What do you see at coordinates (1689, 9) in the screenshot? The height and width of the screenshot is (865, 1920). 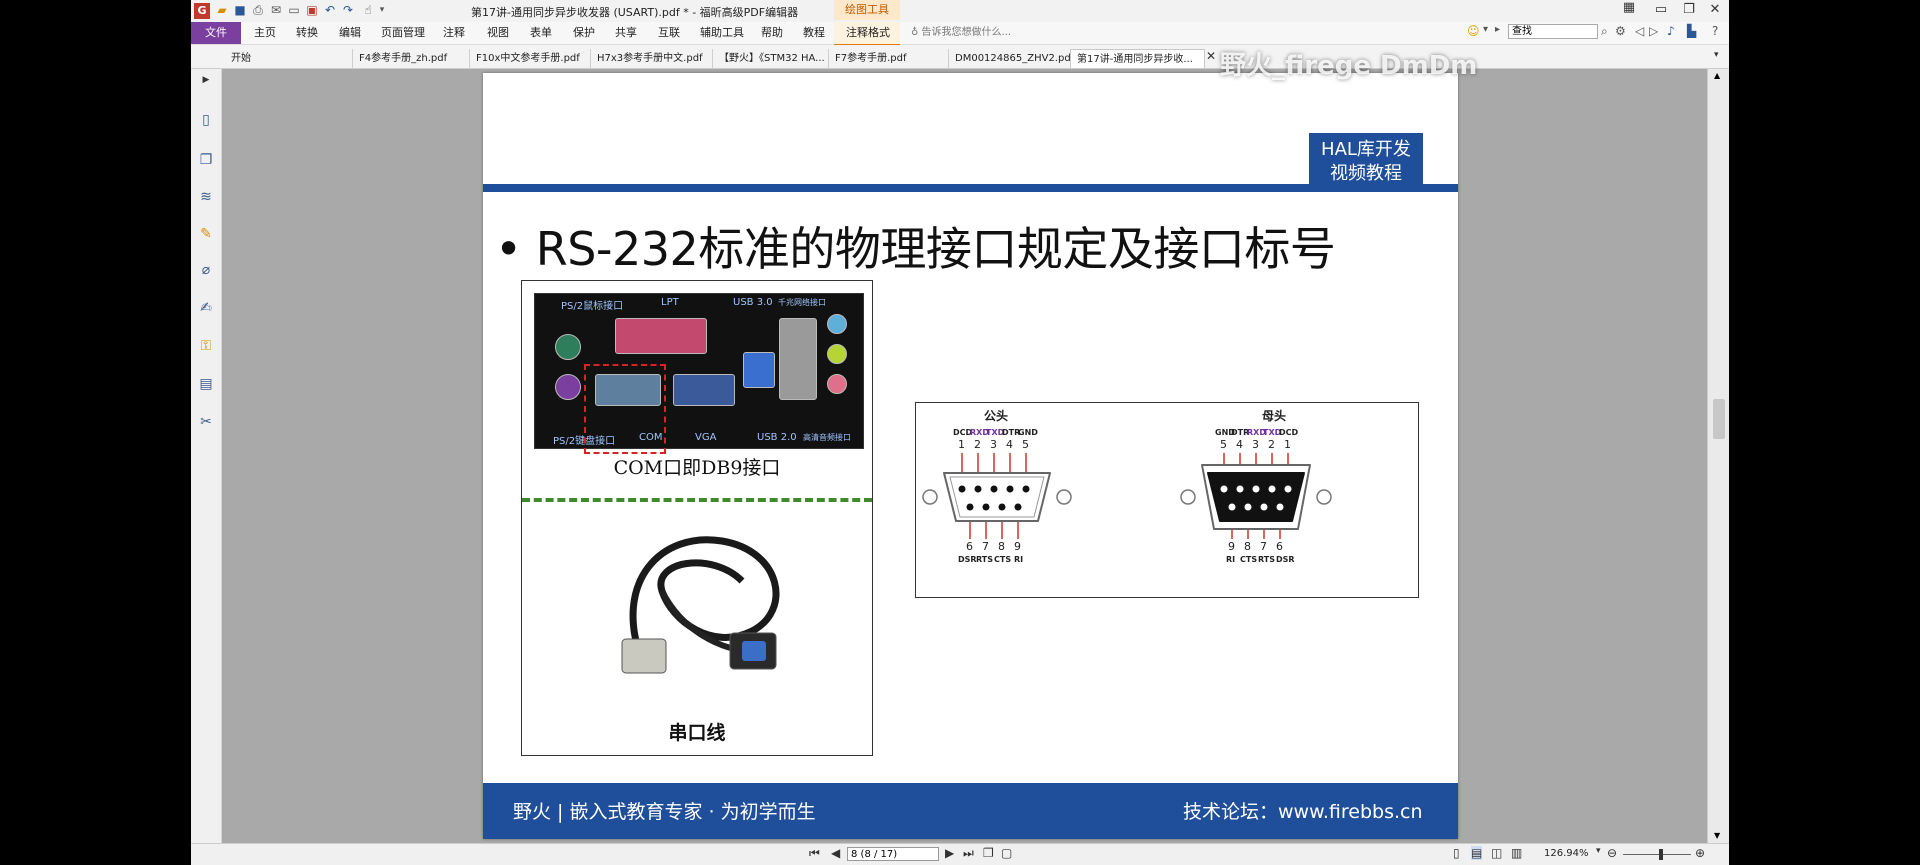 I see `restore-icon: ❐` at bounding box center [1689, 9].